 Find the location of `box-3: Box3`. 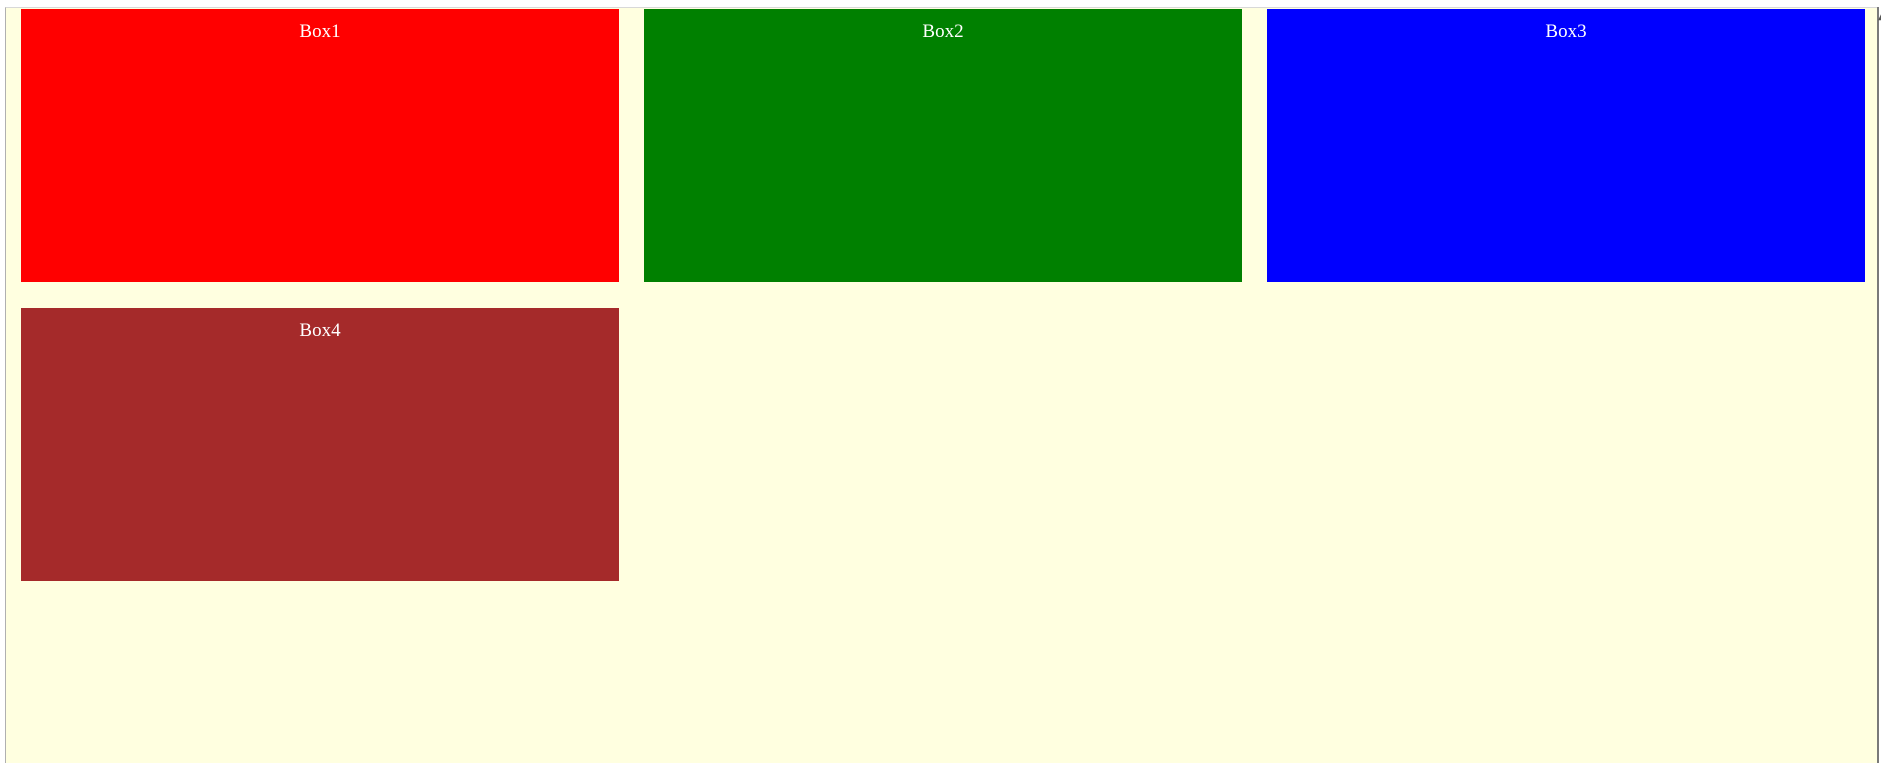

box-3: Box3 is located at coordinates (1566, 145).